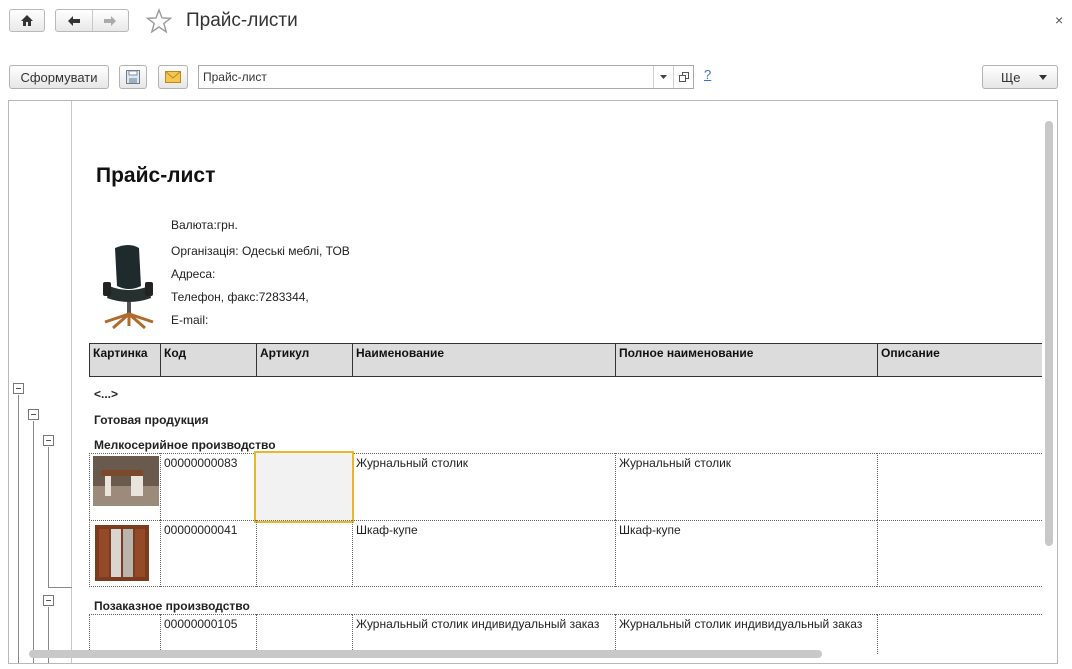 The width and height of the screenshot is (1072, 669). What do you see at coordinates (425, 654) in the screenshot?
I see `horizontal-scrollbar` at bounding box center [425, 654].